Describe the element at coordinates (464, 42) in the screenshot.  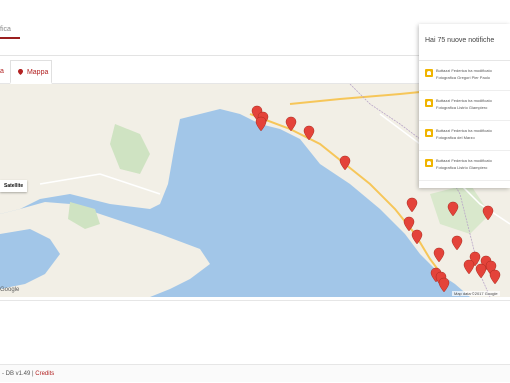
I see `notifications-header: Hai 75 nuove notifiche` at that location.